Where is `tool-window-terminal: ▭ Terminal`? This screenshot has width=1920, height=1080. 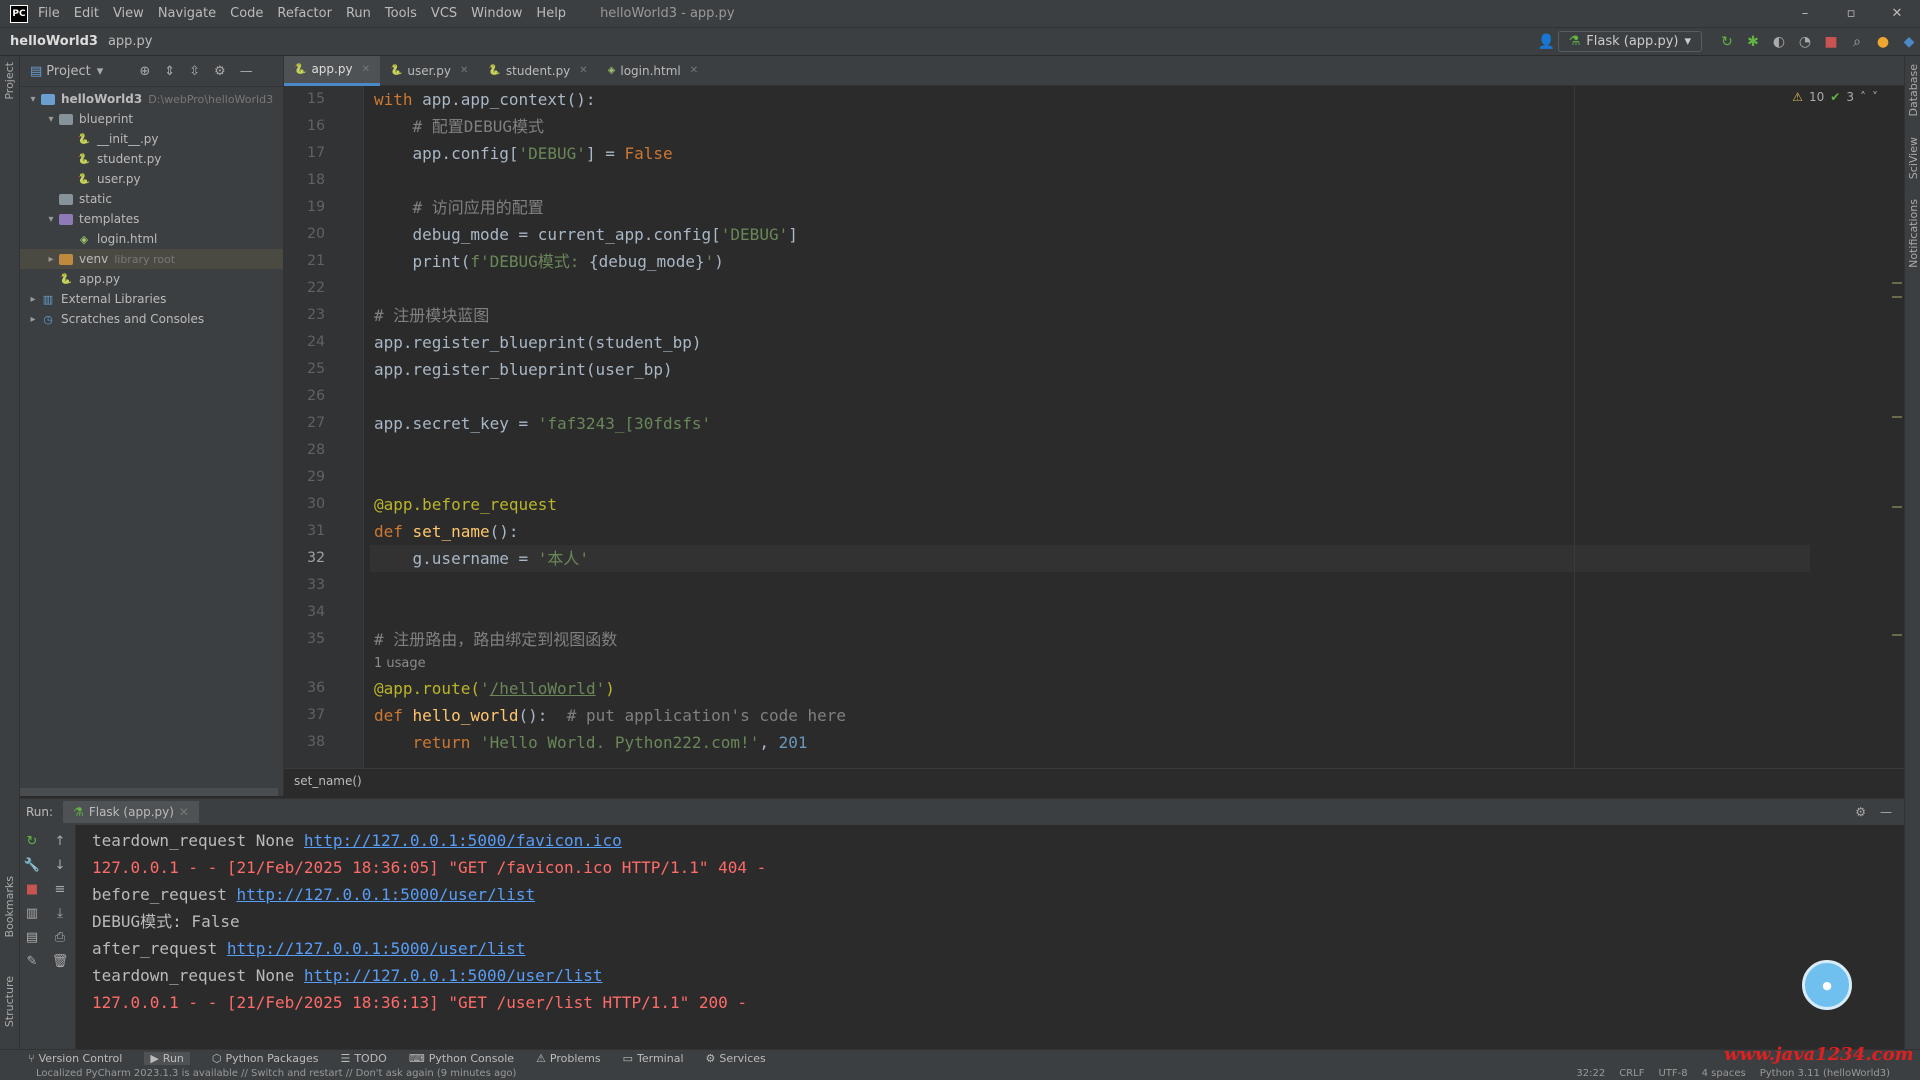
tool-window-terminal: ▭ Terminal is located at coordinates (653, 1058).